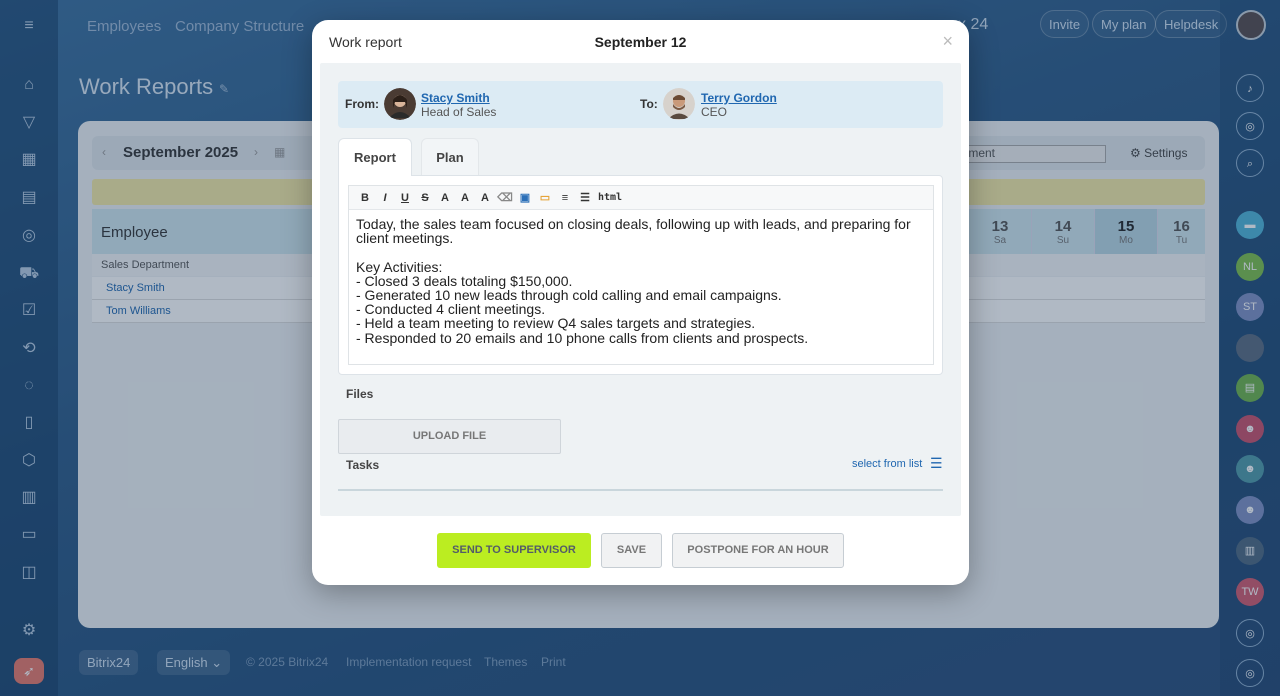 This screenshot has width=1280, height=696. What do you see at coordinates (445, 198) in the screenshot?
I see `text-color-button: A` at bounding box center [445, 198].